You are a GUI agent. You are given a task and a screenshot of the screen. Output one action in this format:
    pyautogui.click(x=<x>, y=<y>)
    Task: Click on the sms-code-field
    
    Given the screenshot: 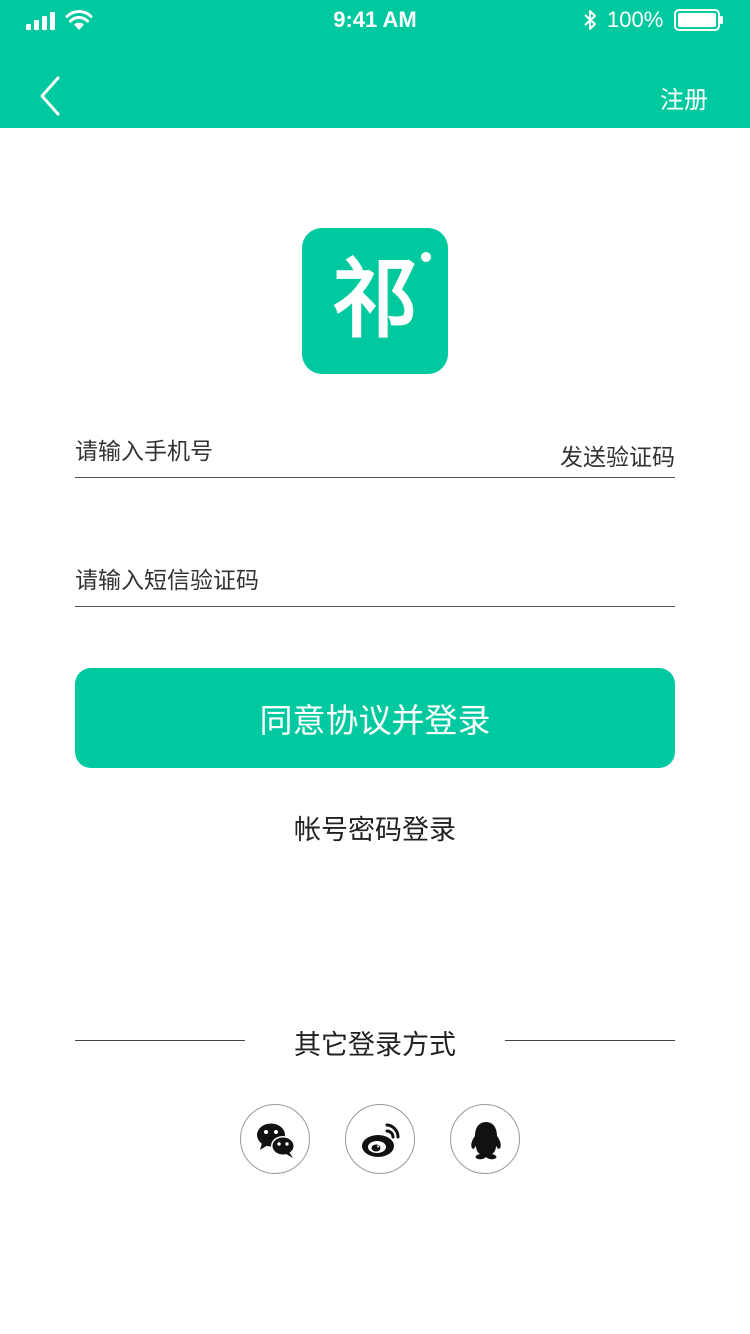 What is the action you would take?
    pyautogui.click(x=375, y=577)
    